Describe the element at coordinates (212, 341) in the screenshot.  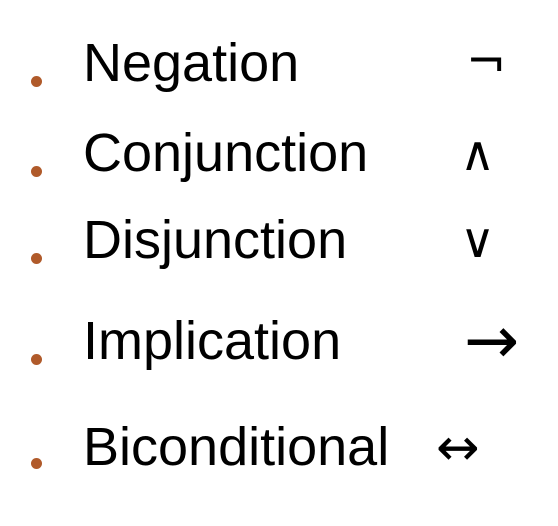
I see `item-label: Implication` at that location.